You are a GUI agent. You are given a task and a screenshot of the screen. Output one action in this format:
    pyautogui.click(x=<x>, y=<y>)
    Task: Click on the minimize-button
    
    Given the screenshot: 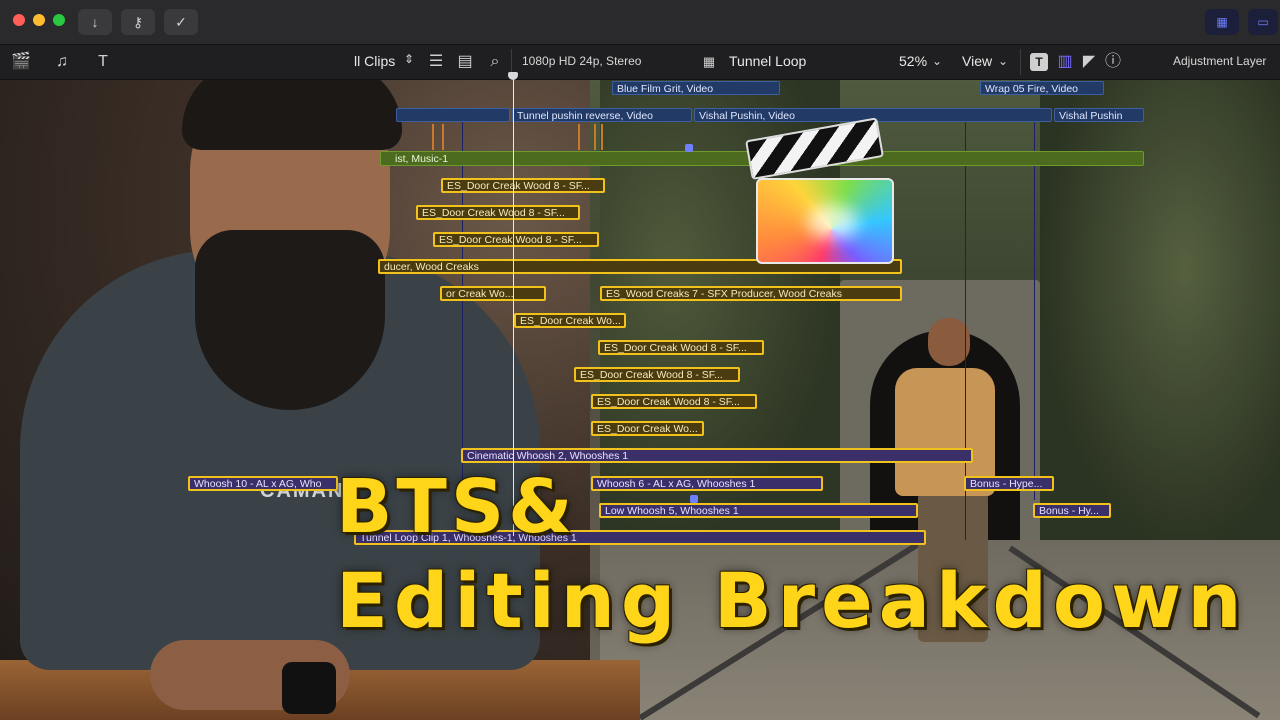 What is the action you would take?
    pyautogui.click(x=39, y=20)
    